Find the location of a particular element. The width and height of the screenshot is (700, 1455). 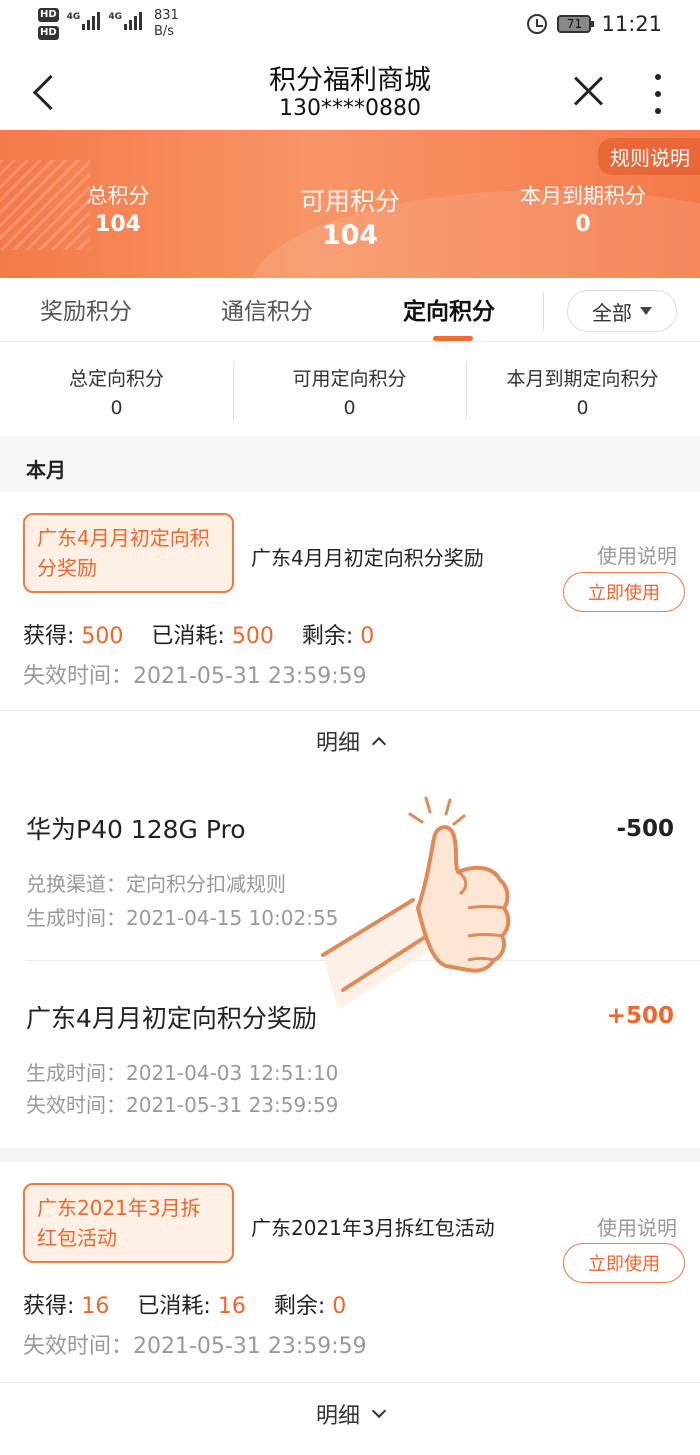

card-stats: 获得: 500 已消耗: 500 剩余: 0 is located at coordinates (198, 634).